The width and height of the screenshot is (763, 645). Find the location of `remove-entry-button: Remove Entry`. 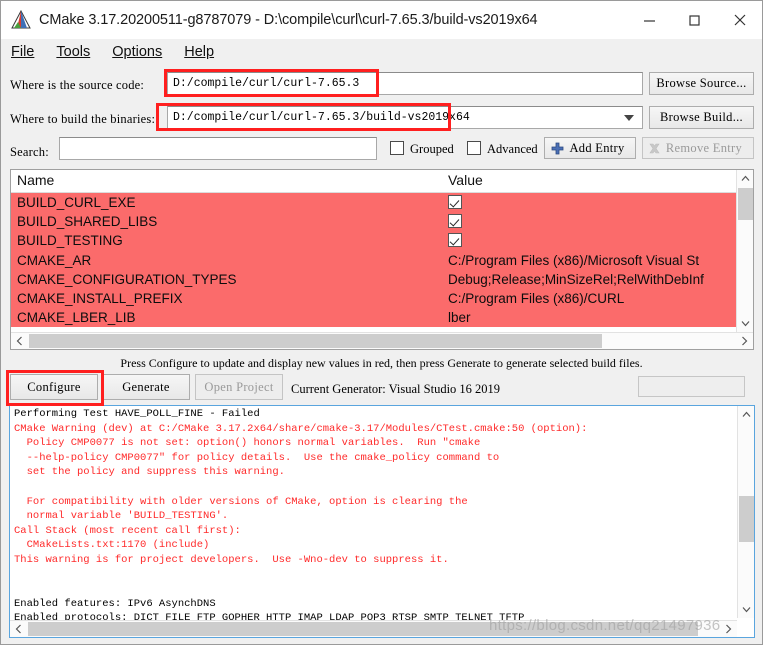

remove-entry-button: Remove Entry is located at coordinates (698, 148).